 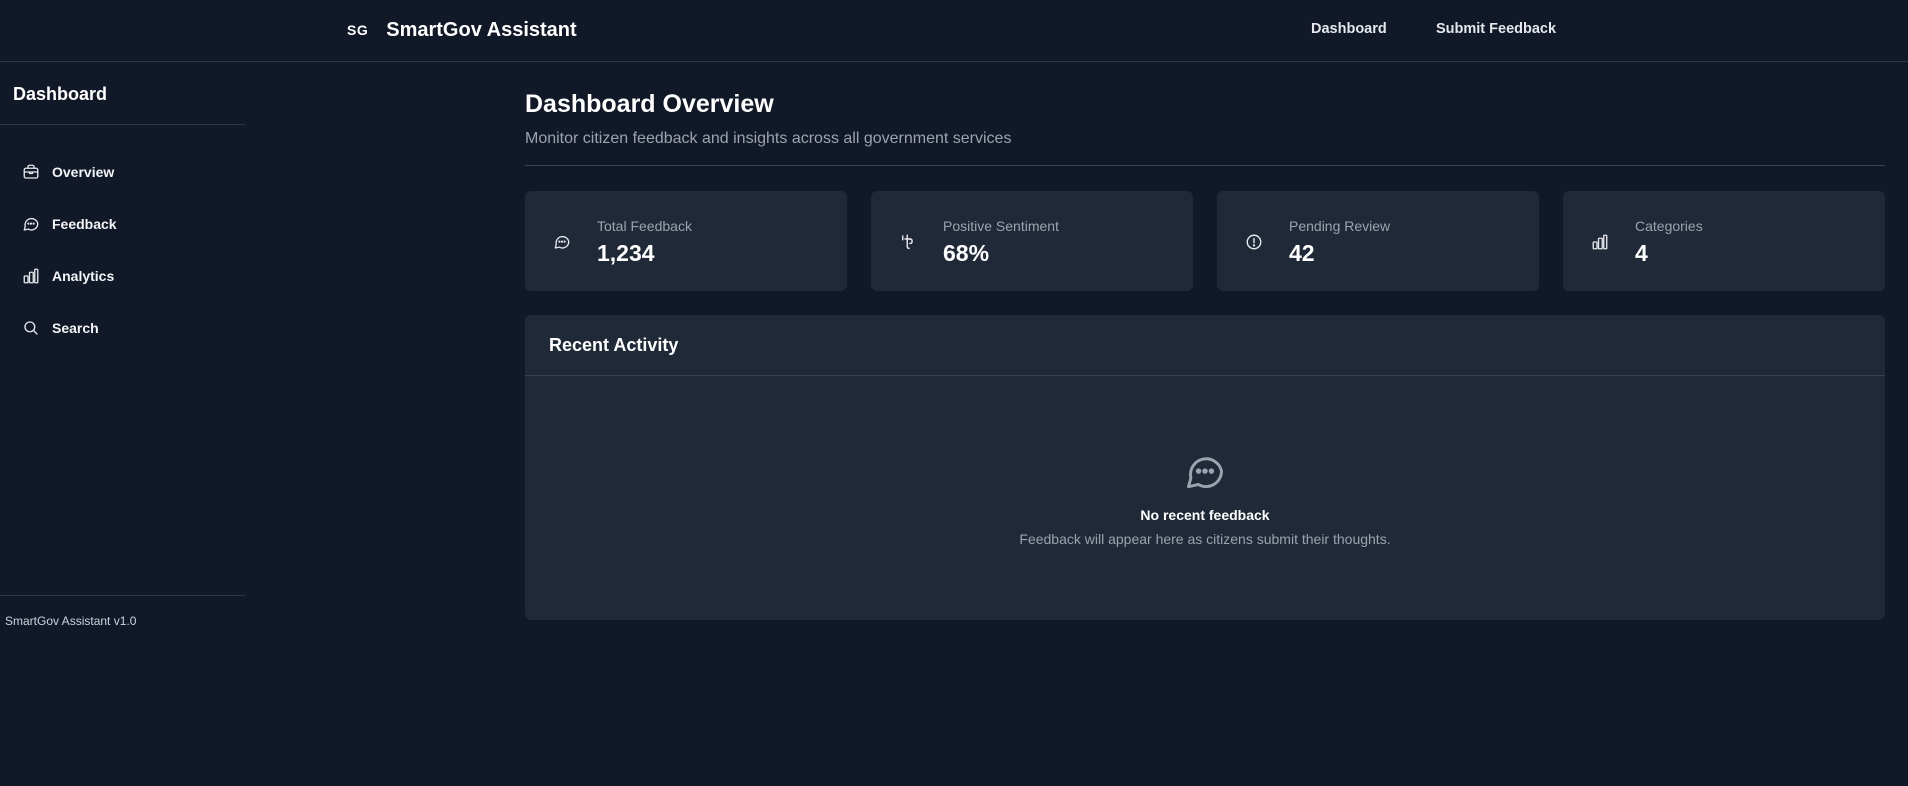 I want to click on message-dots-icon, so click(x=1205, y=473).